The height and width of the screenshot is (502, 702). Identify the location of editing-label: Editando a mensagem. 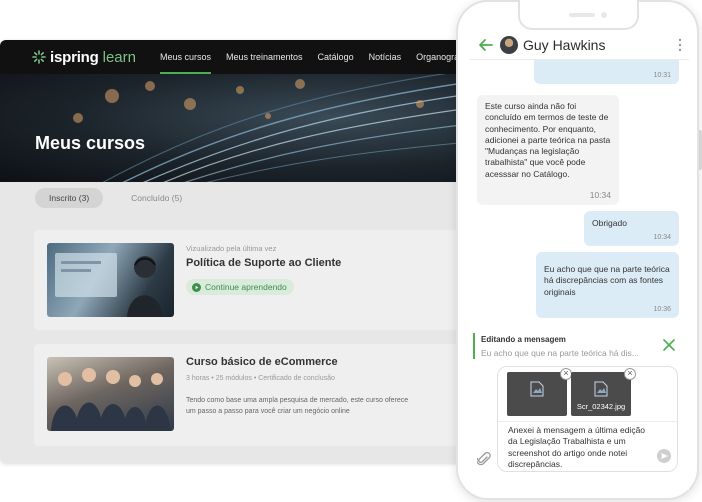
(523, 339).